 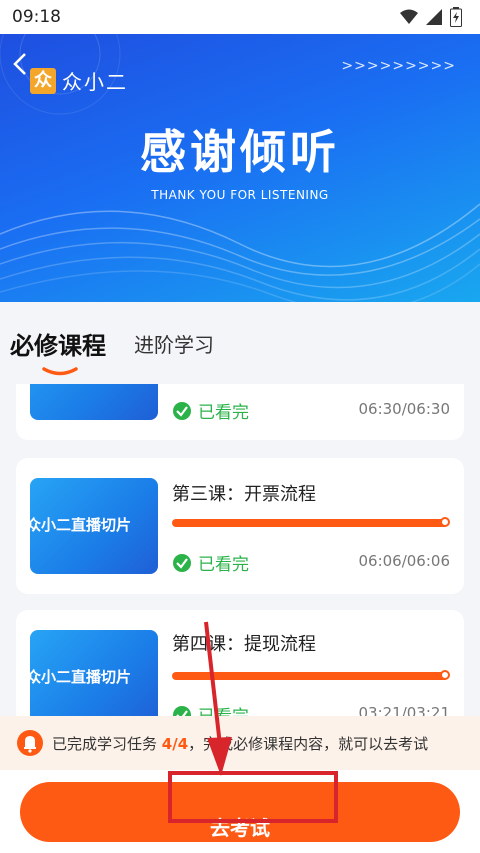 I want to click on annotation-arrow, so click(x=218, y=698).